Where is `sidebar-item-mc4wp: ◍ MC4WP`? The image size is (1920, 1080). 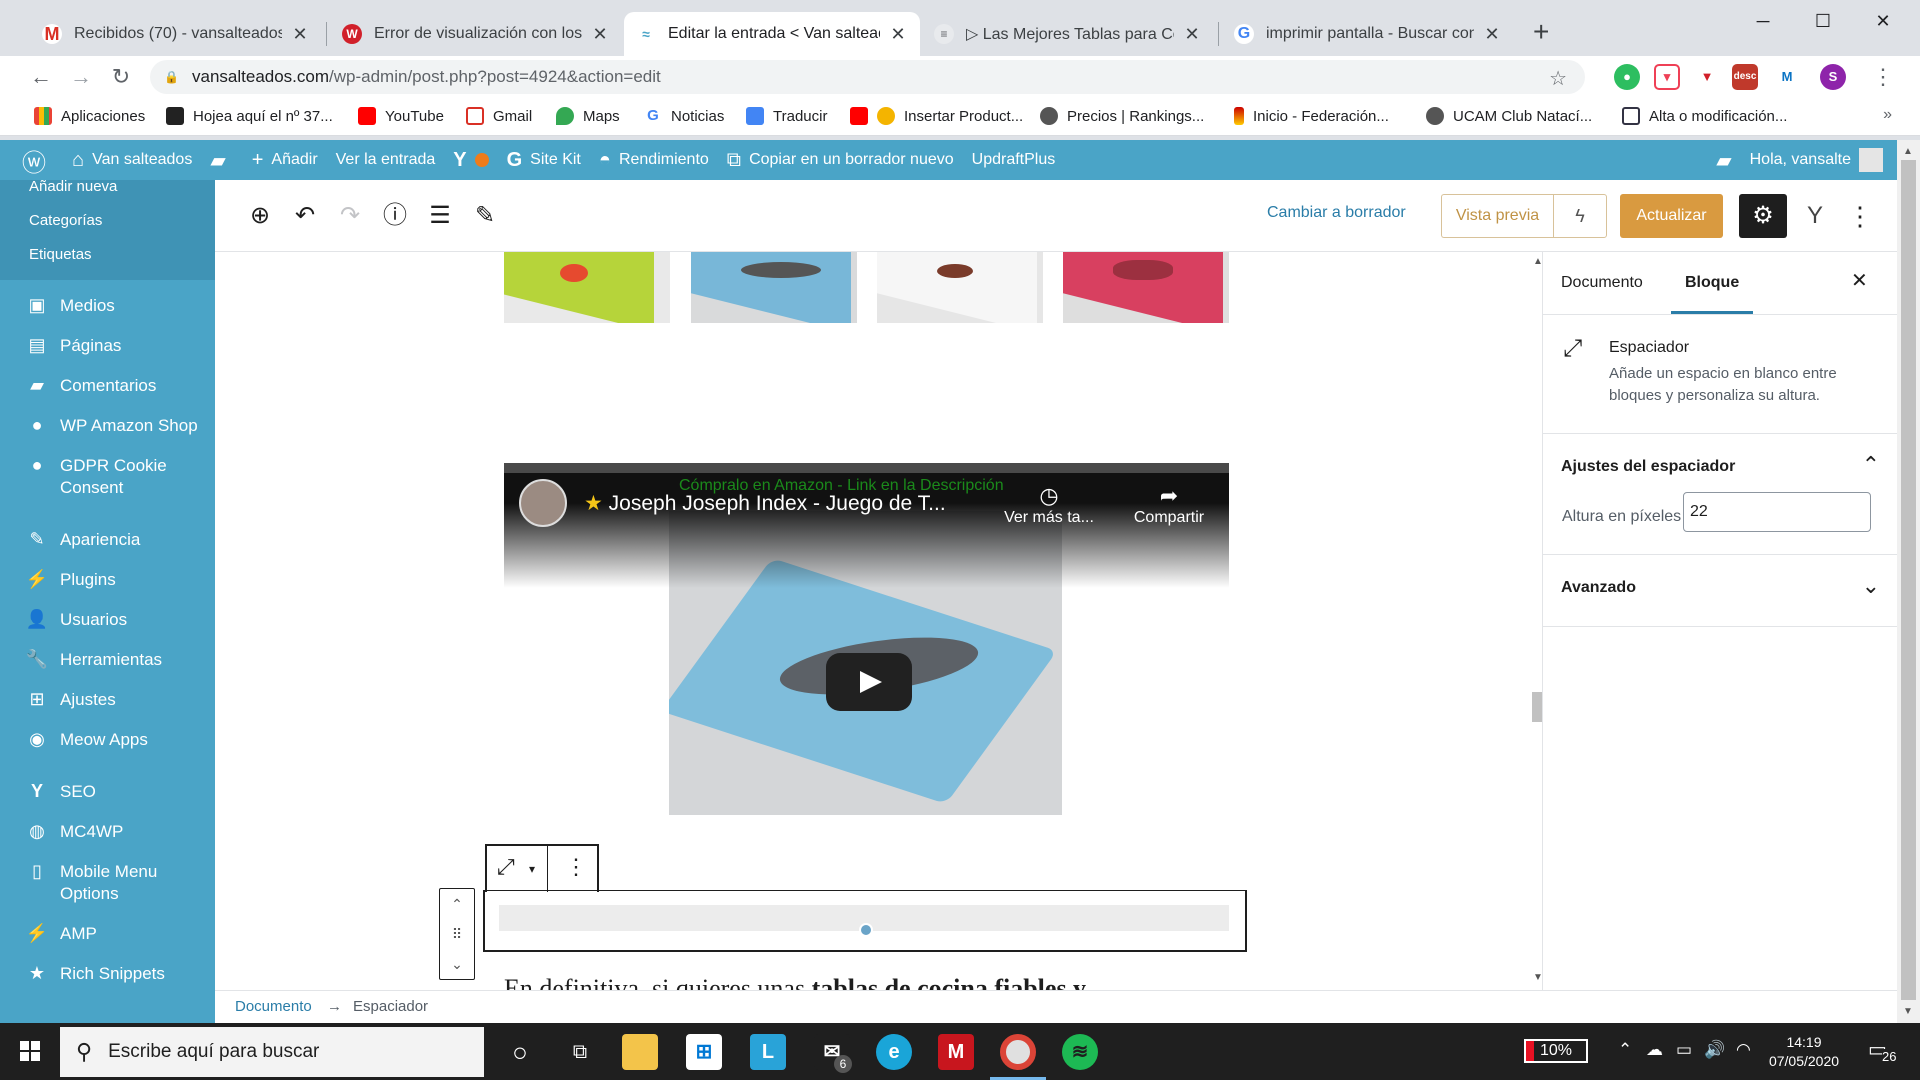
sidebar-item-mc4wp: ◍ MC4WP is located at coordinates (107, 832).